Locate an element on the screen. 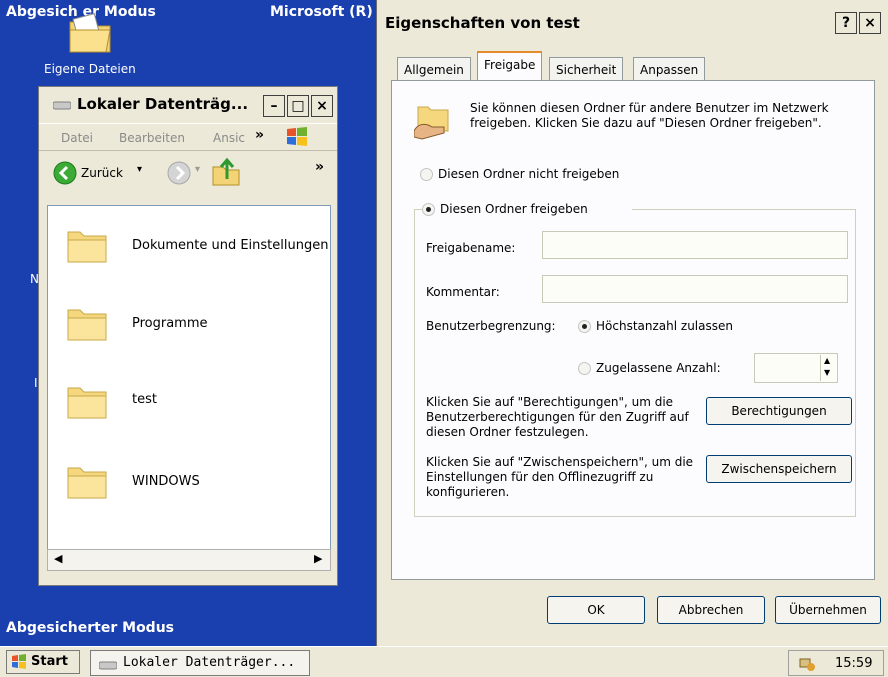 The height and width of the screenshot is (677, 888). spinner-arrows: ▲ ▼ is located at coordinates (828, 368).